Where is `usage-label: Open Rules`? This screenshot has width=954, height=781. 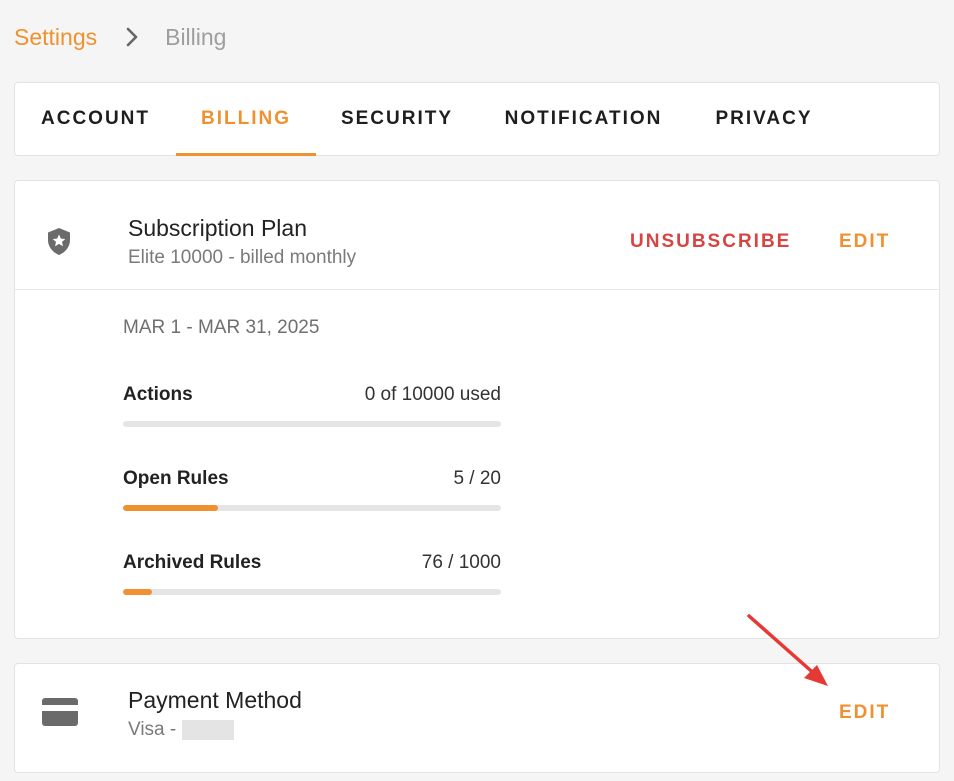 usage-label: Open Rules is located at coordinates (176, 478).